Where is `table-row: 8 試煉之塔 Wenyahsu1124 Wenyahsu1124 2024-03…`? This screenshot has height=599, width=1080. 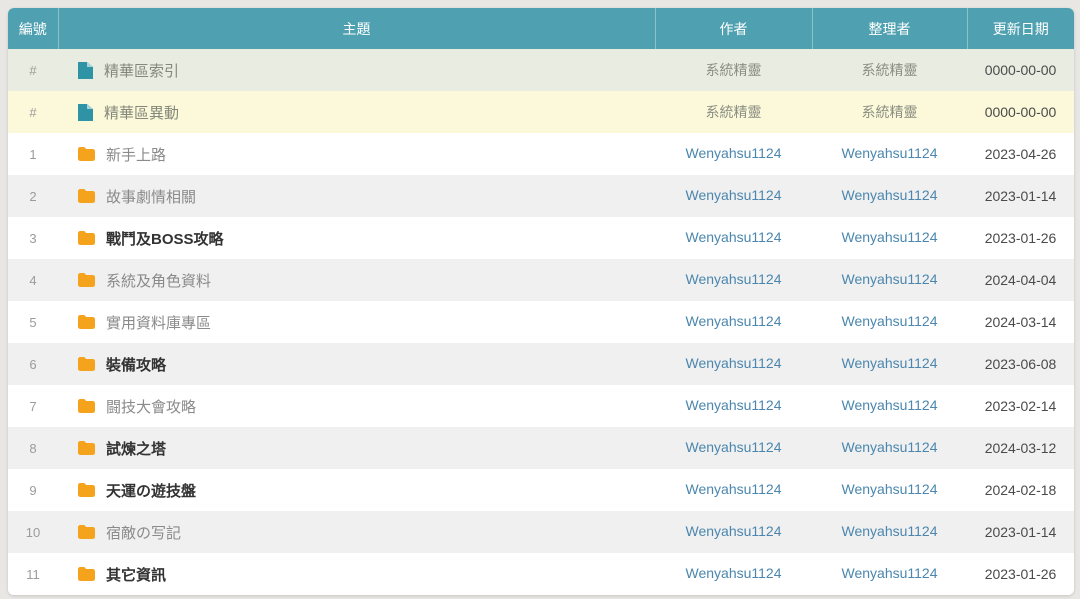 table-row: 8 試煉之塔 Wenyahsu1124 Wenyahsu1124 2024-03… is located at coordinates (541, 448).